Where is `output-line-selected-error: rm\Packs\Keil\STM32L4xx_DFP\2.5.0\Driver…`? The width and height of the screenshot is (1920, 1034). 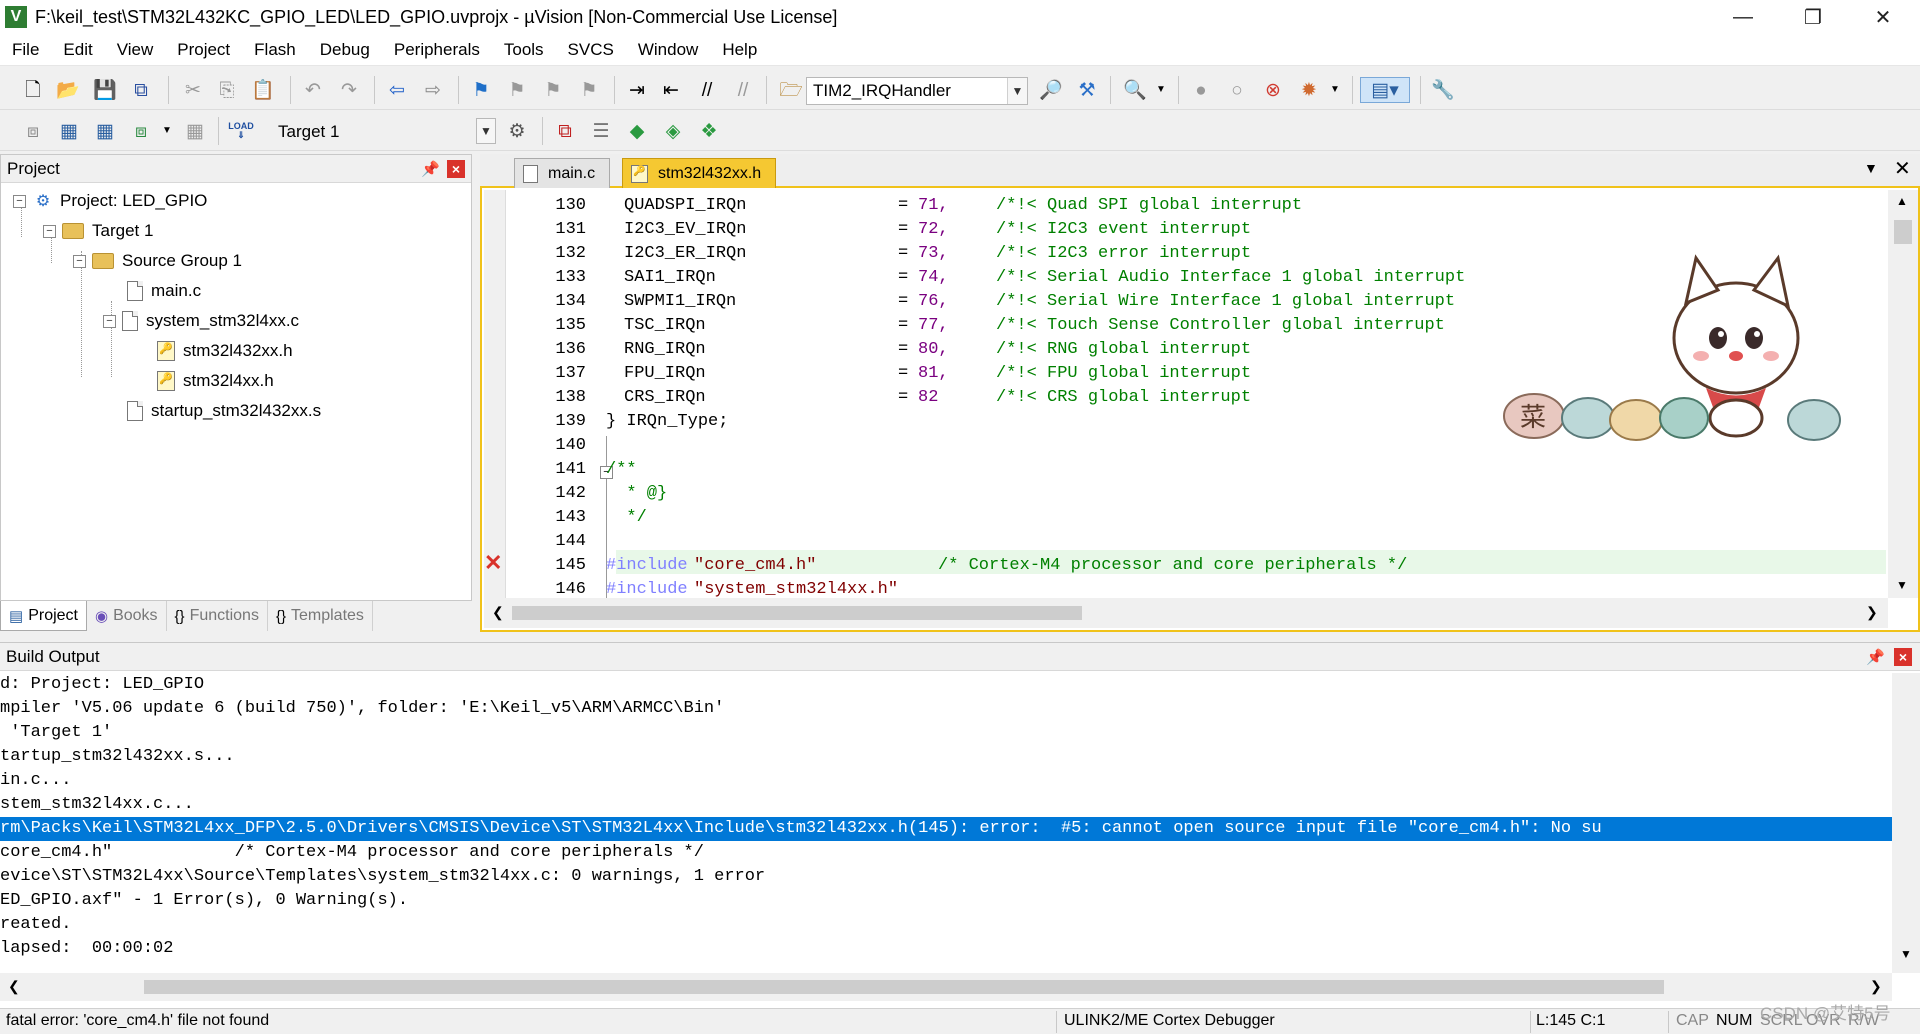
output-line-selected-error: rm\Packs\Keil\STM32L4xx_DFP\2.5.0\Driver… is located at coordinates (946, 829).